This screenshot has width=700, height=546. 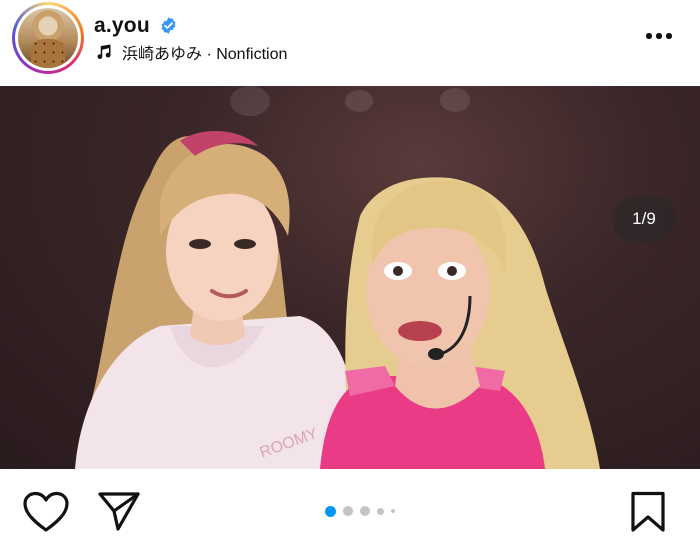 I want to click on send-icon, so click(x=119, y=511).